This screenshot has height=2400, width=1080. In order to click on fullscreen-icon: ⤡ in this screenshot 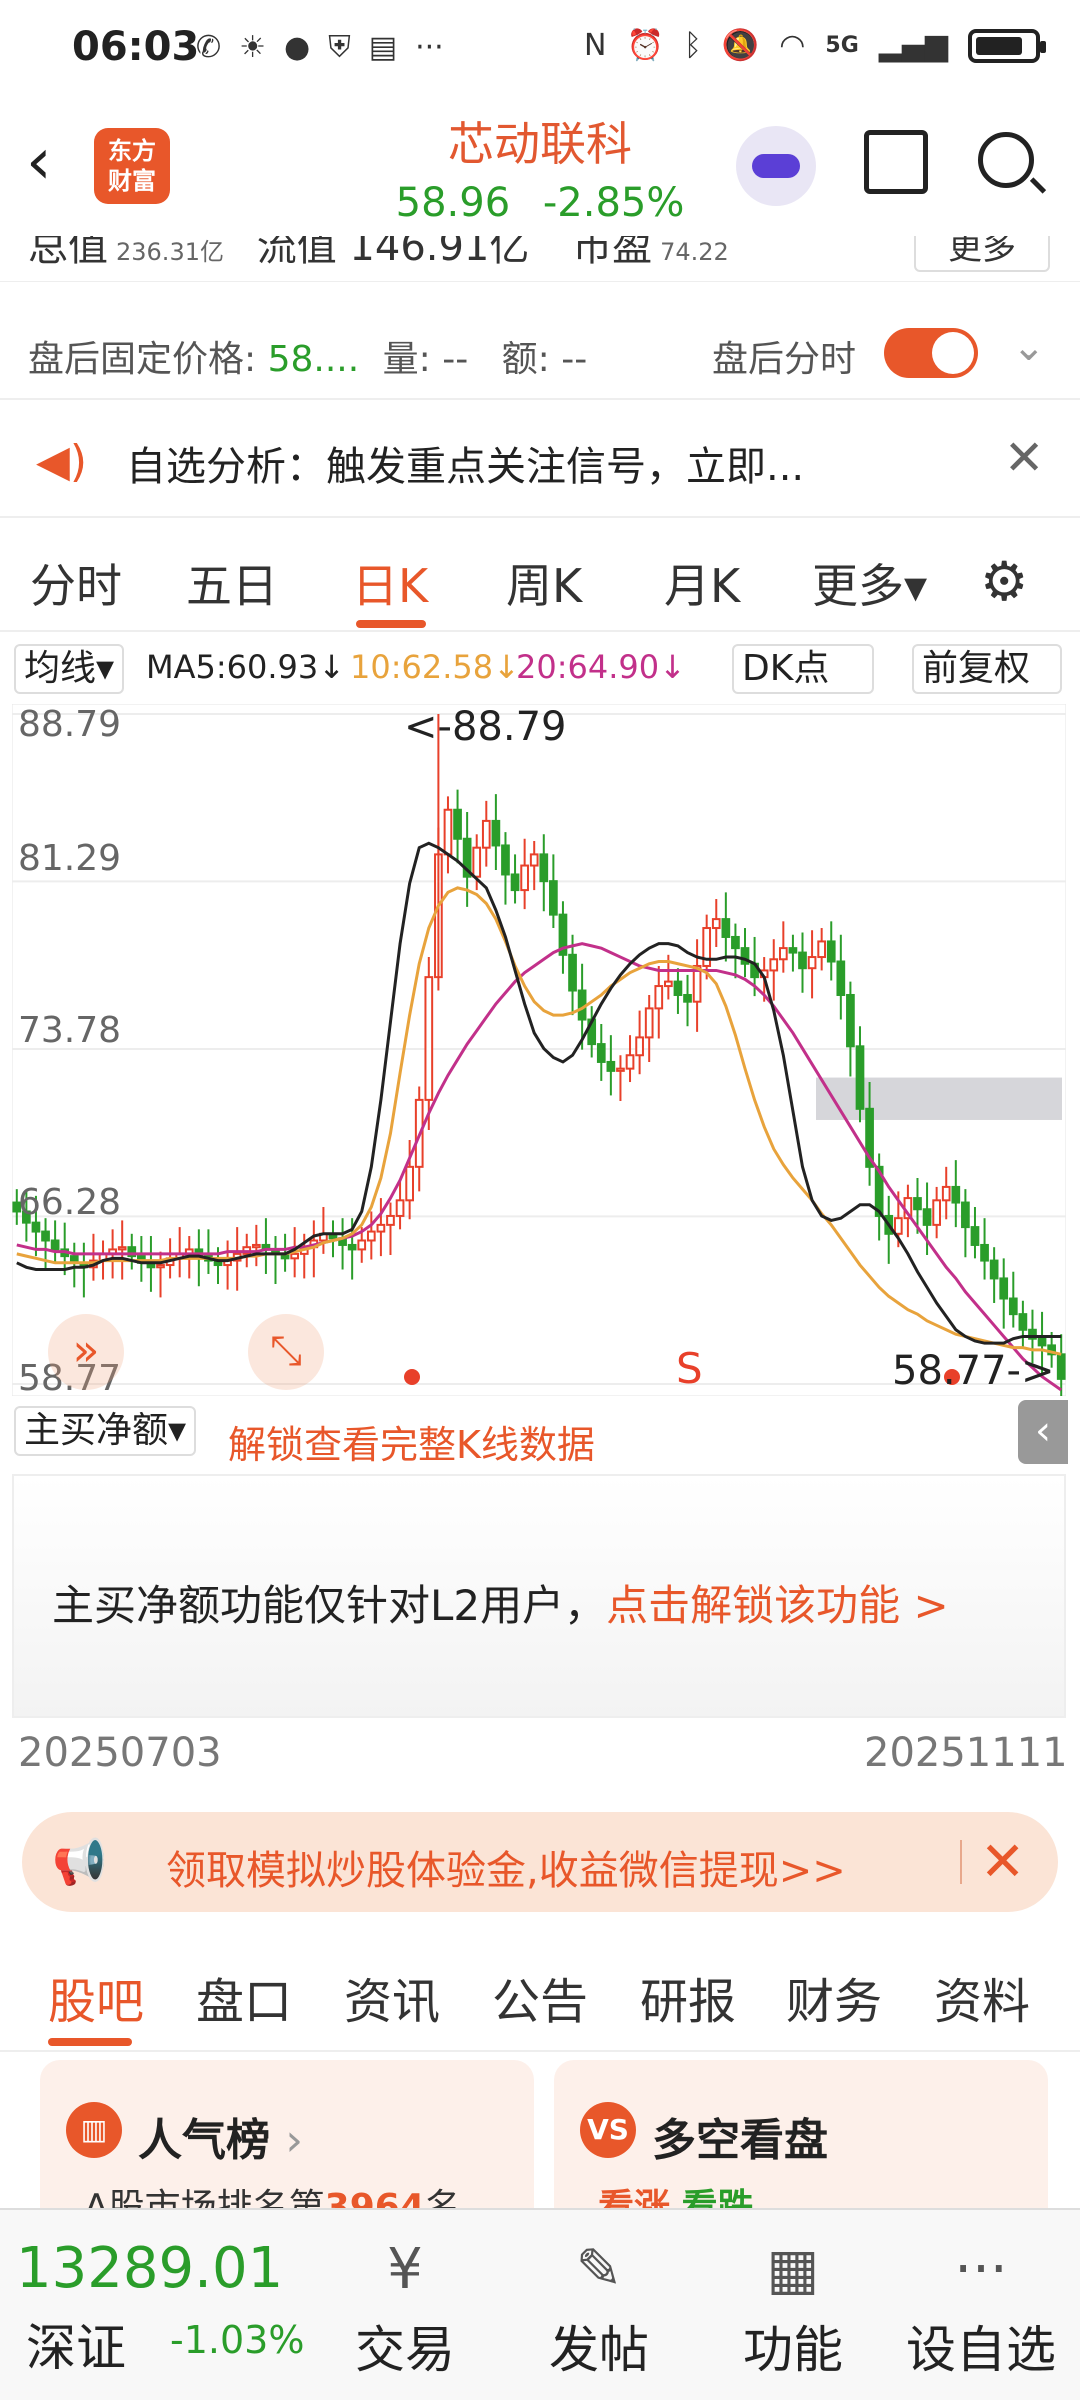, I will do `click(286, 1352)`.